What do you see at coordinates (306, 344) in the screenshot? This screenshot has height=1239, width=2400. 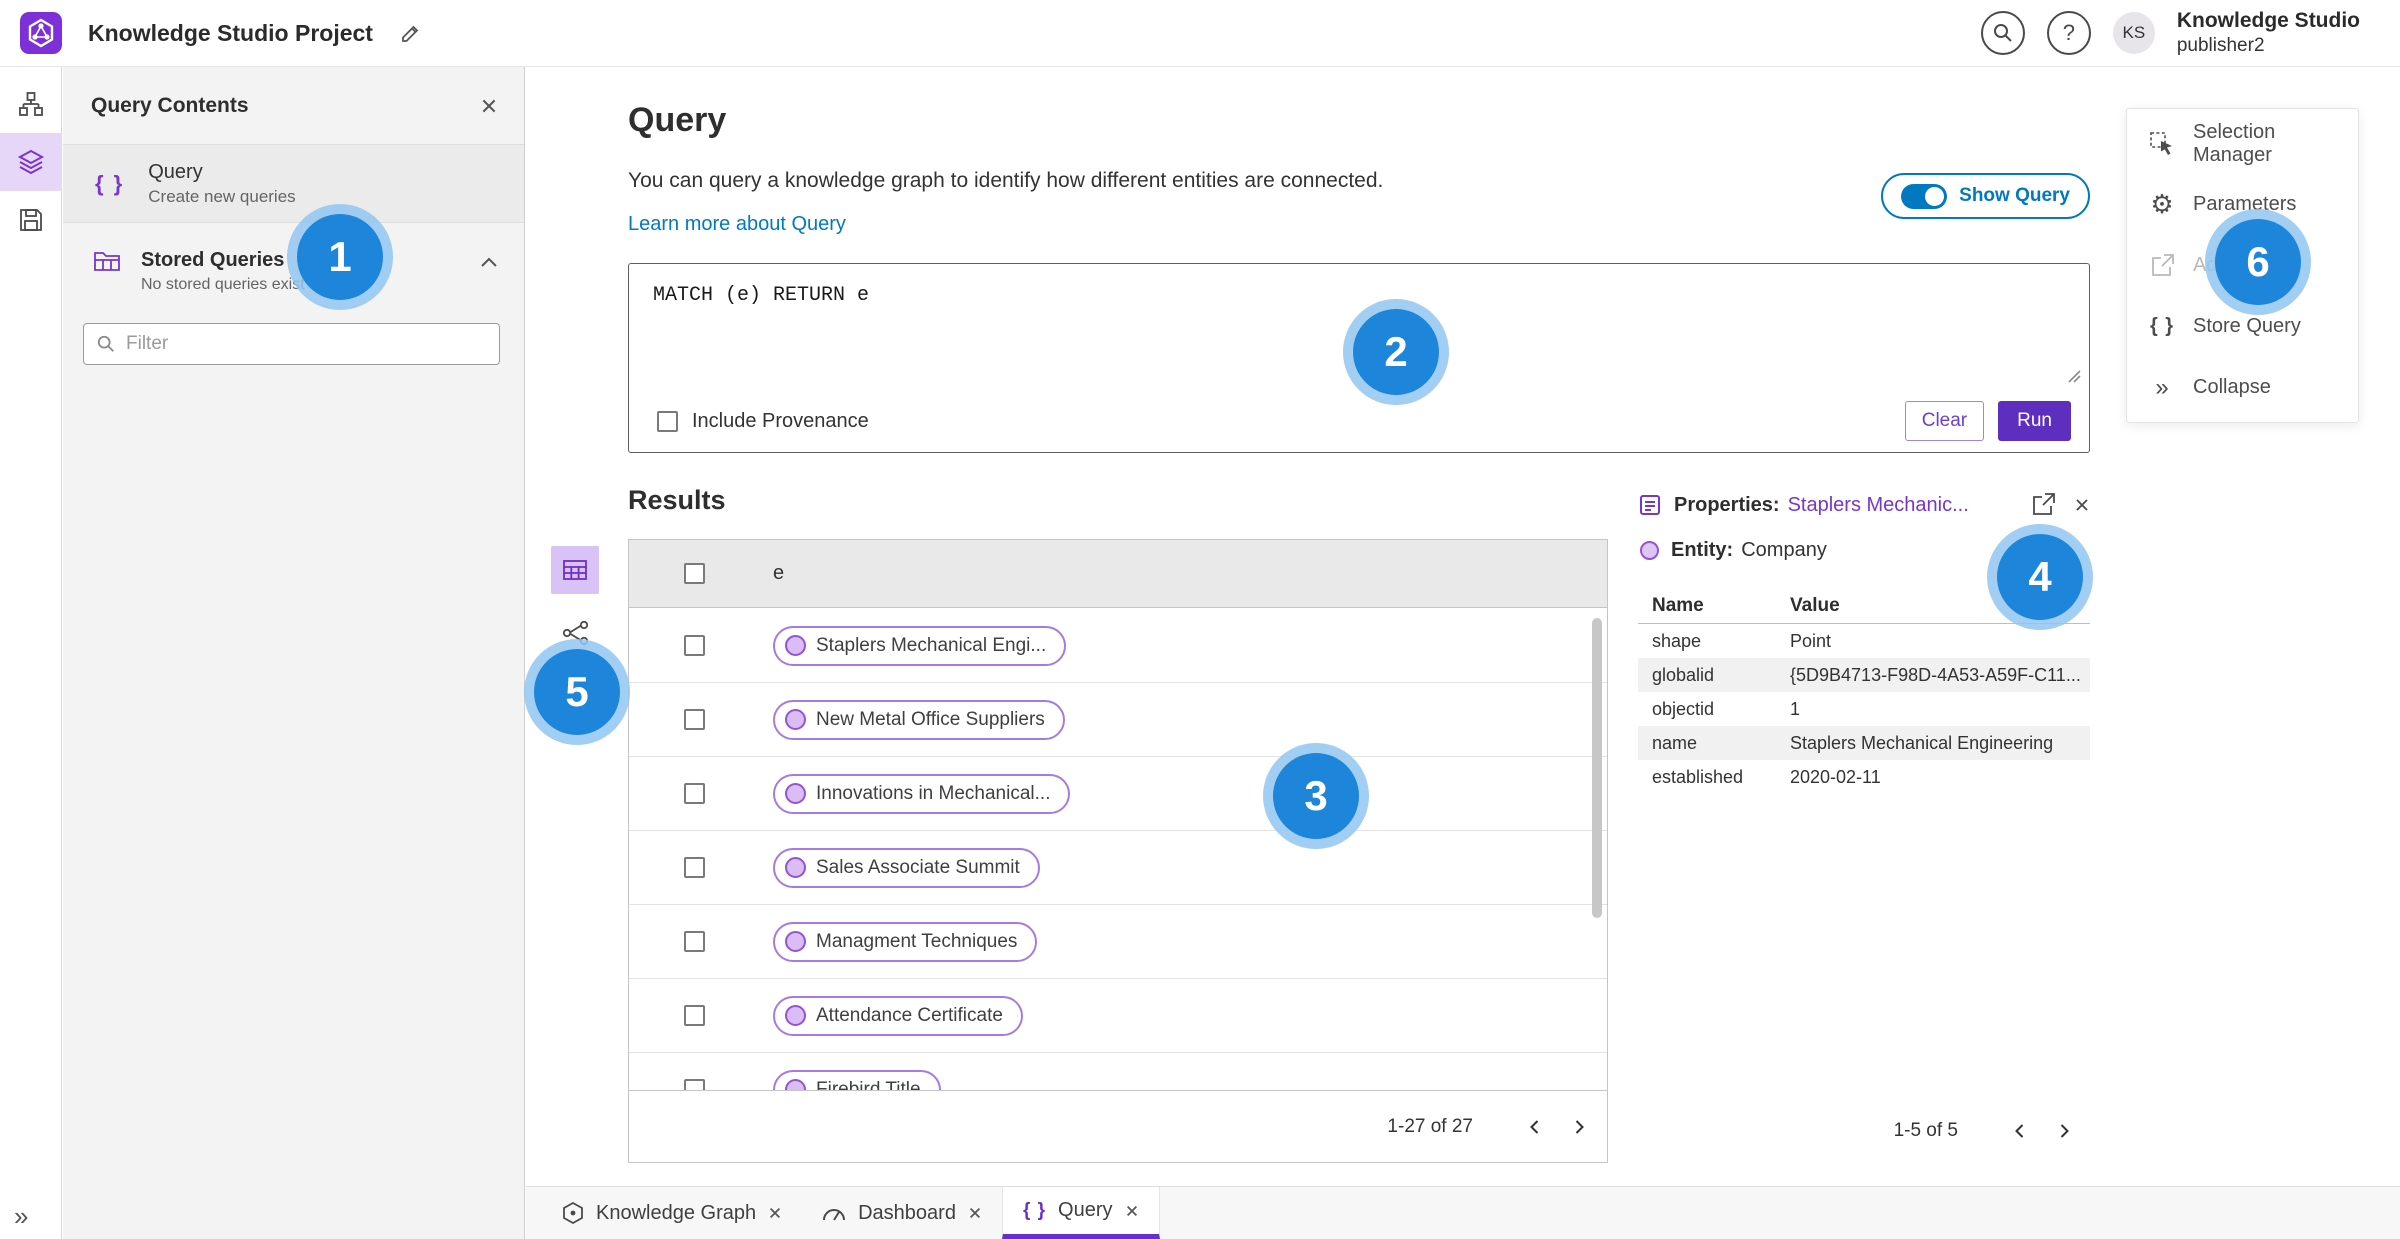 I see `filter-input` at bounding box center [306, 344].